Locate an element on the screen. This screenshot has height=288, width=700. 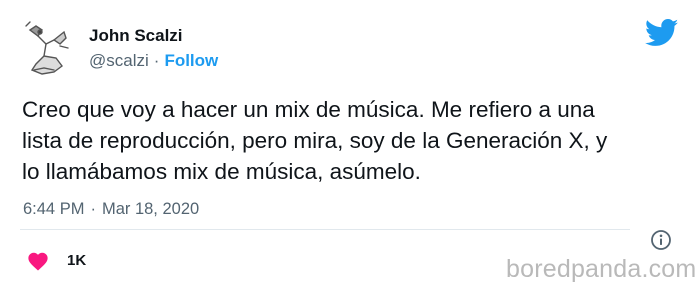
like-count: 1K is located at coordinates (77, 260).